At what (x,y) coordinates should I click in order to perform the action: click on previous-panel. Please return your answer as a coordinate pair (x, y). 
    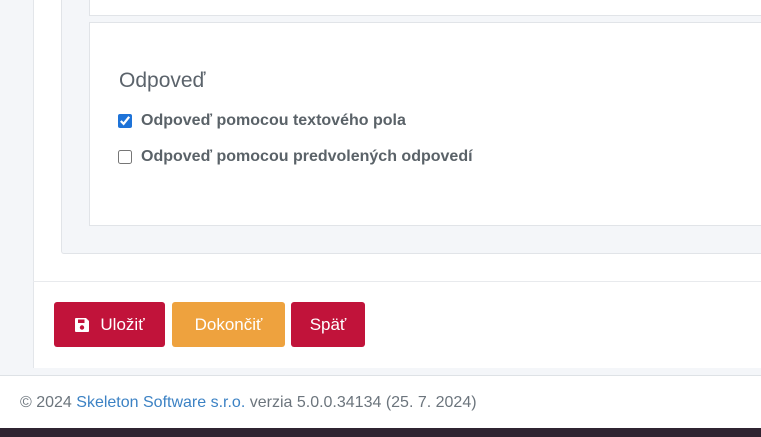
    Looking at the image, I should click on (425, 8).